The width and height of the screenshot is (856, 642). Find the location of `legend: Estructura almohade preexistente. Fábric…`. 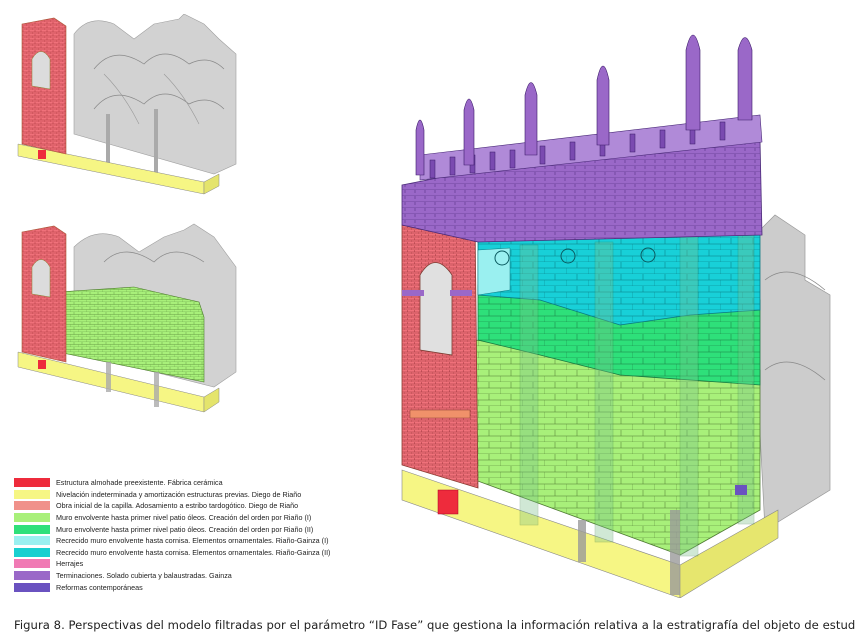

legend: Estructura almohade preexistente. Fábric… is located at coordinates (184, 535).